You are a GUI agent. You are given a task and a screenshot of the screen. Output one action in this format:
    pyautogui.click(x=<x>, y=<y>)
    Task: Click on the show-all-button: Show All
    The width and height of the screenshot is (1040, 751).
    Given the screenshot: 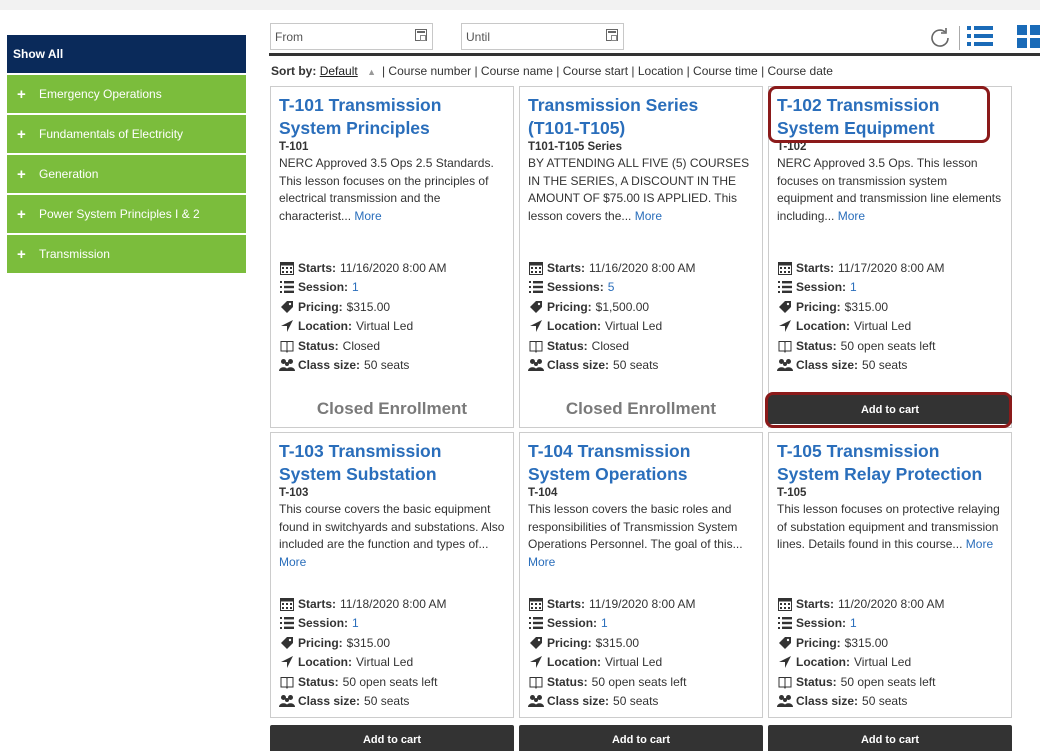 What is the action you would take?
    pyautogui.click(x=126, y=54)
    